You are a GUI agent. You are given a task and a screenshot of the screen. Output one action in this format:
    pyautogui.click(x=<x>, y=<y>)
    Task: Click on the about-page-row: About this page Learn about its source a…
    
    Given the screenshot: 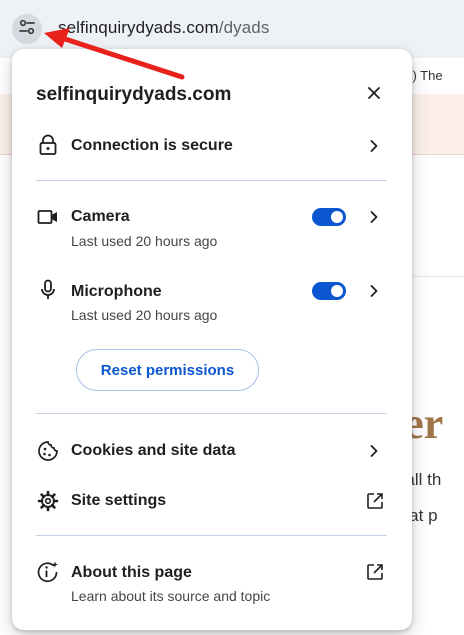 What is the action you would take?
    pyautogui.click(x=212, y=583)
    